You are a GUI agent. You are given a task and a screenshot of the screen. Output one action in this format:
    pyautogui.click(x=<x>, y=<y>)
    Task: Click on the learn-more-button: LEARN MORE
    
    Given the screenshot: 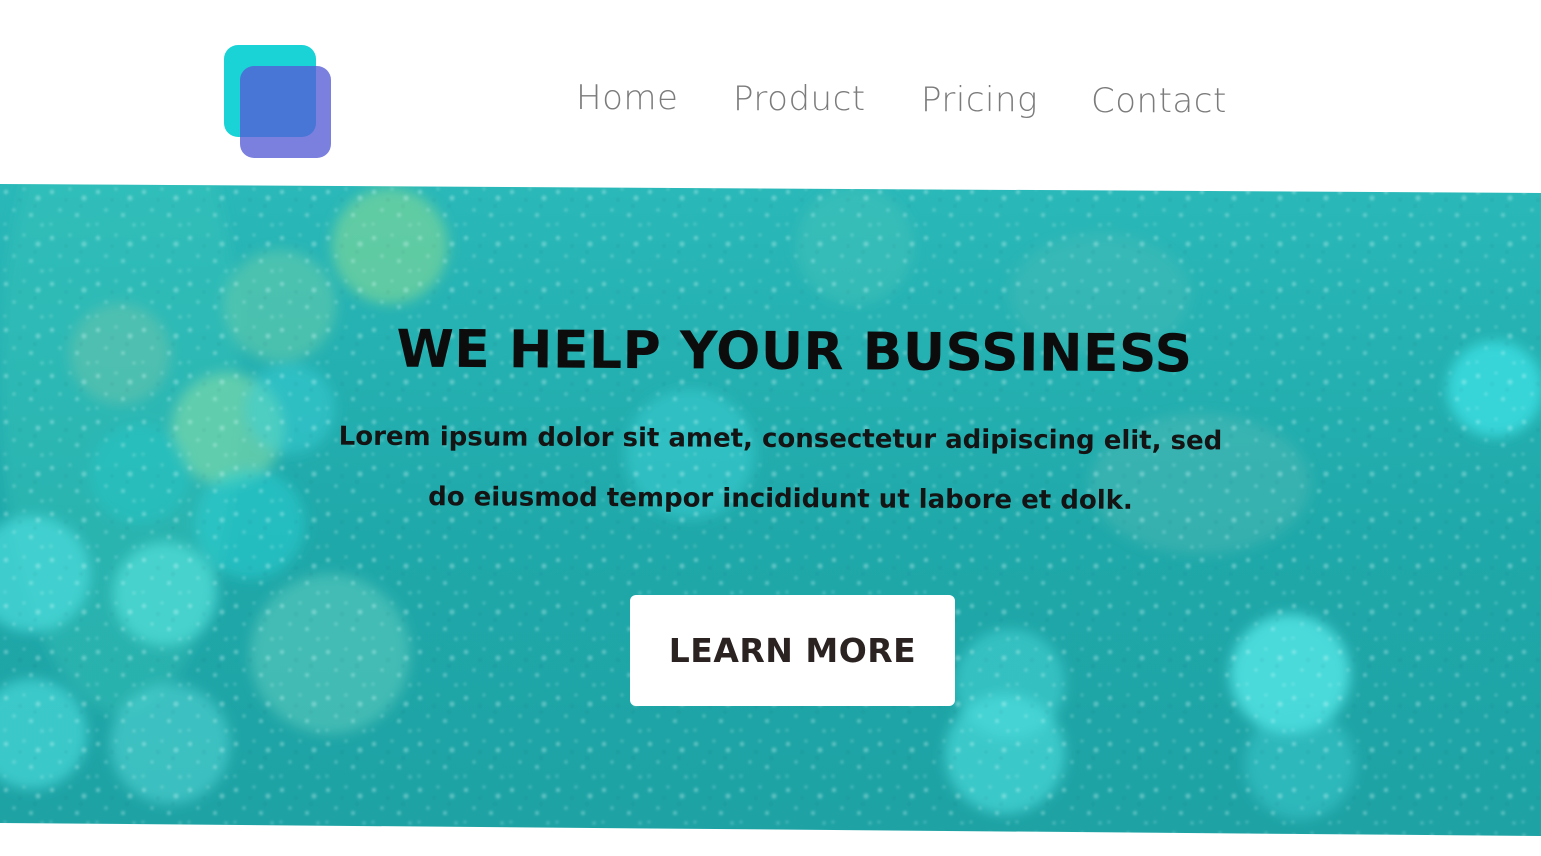 What is the action you would take?
    pyautogui.click(x=792, y=650)
    